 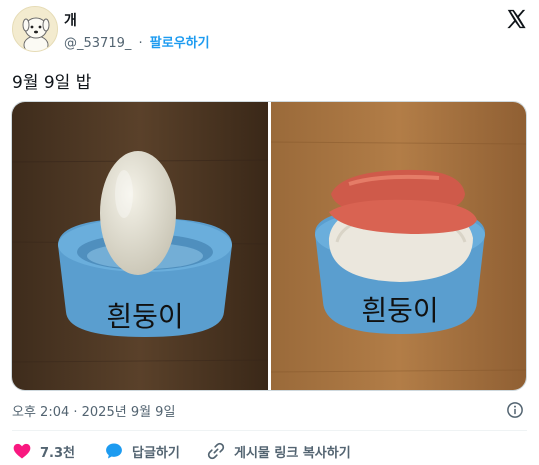 I want to click on avatar, so click(x=35, y=29).